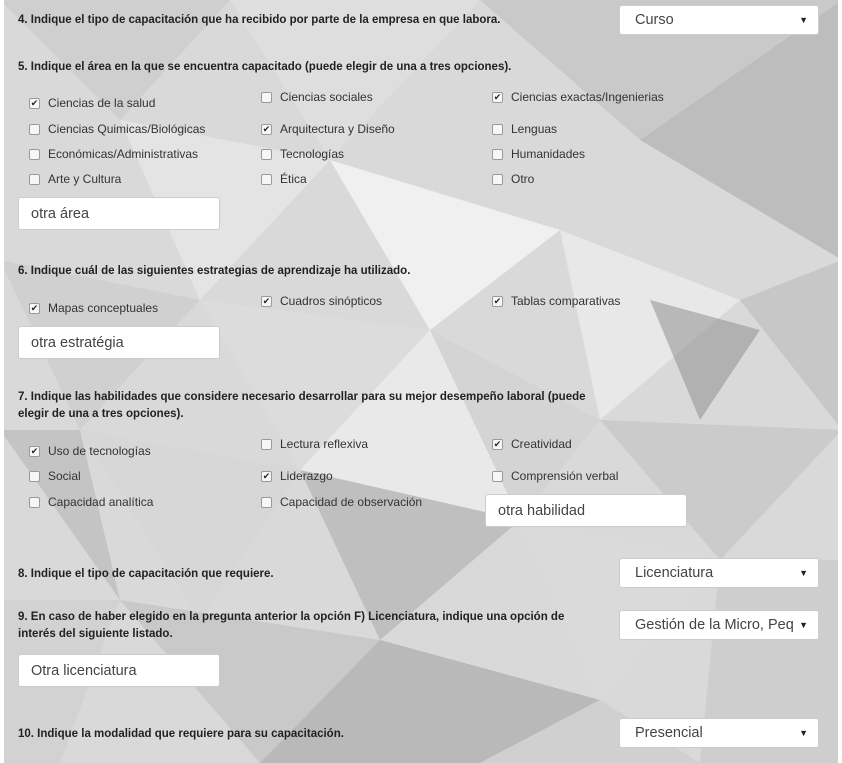 The height and width of the screenshot is (763, 842). I want to click on q7-option-creatividad: Creatividad, so click(532, 444).